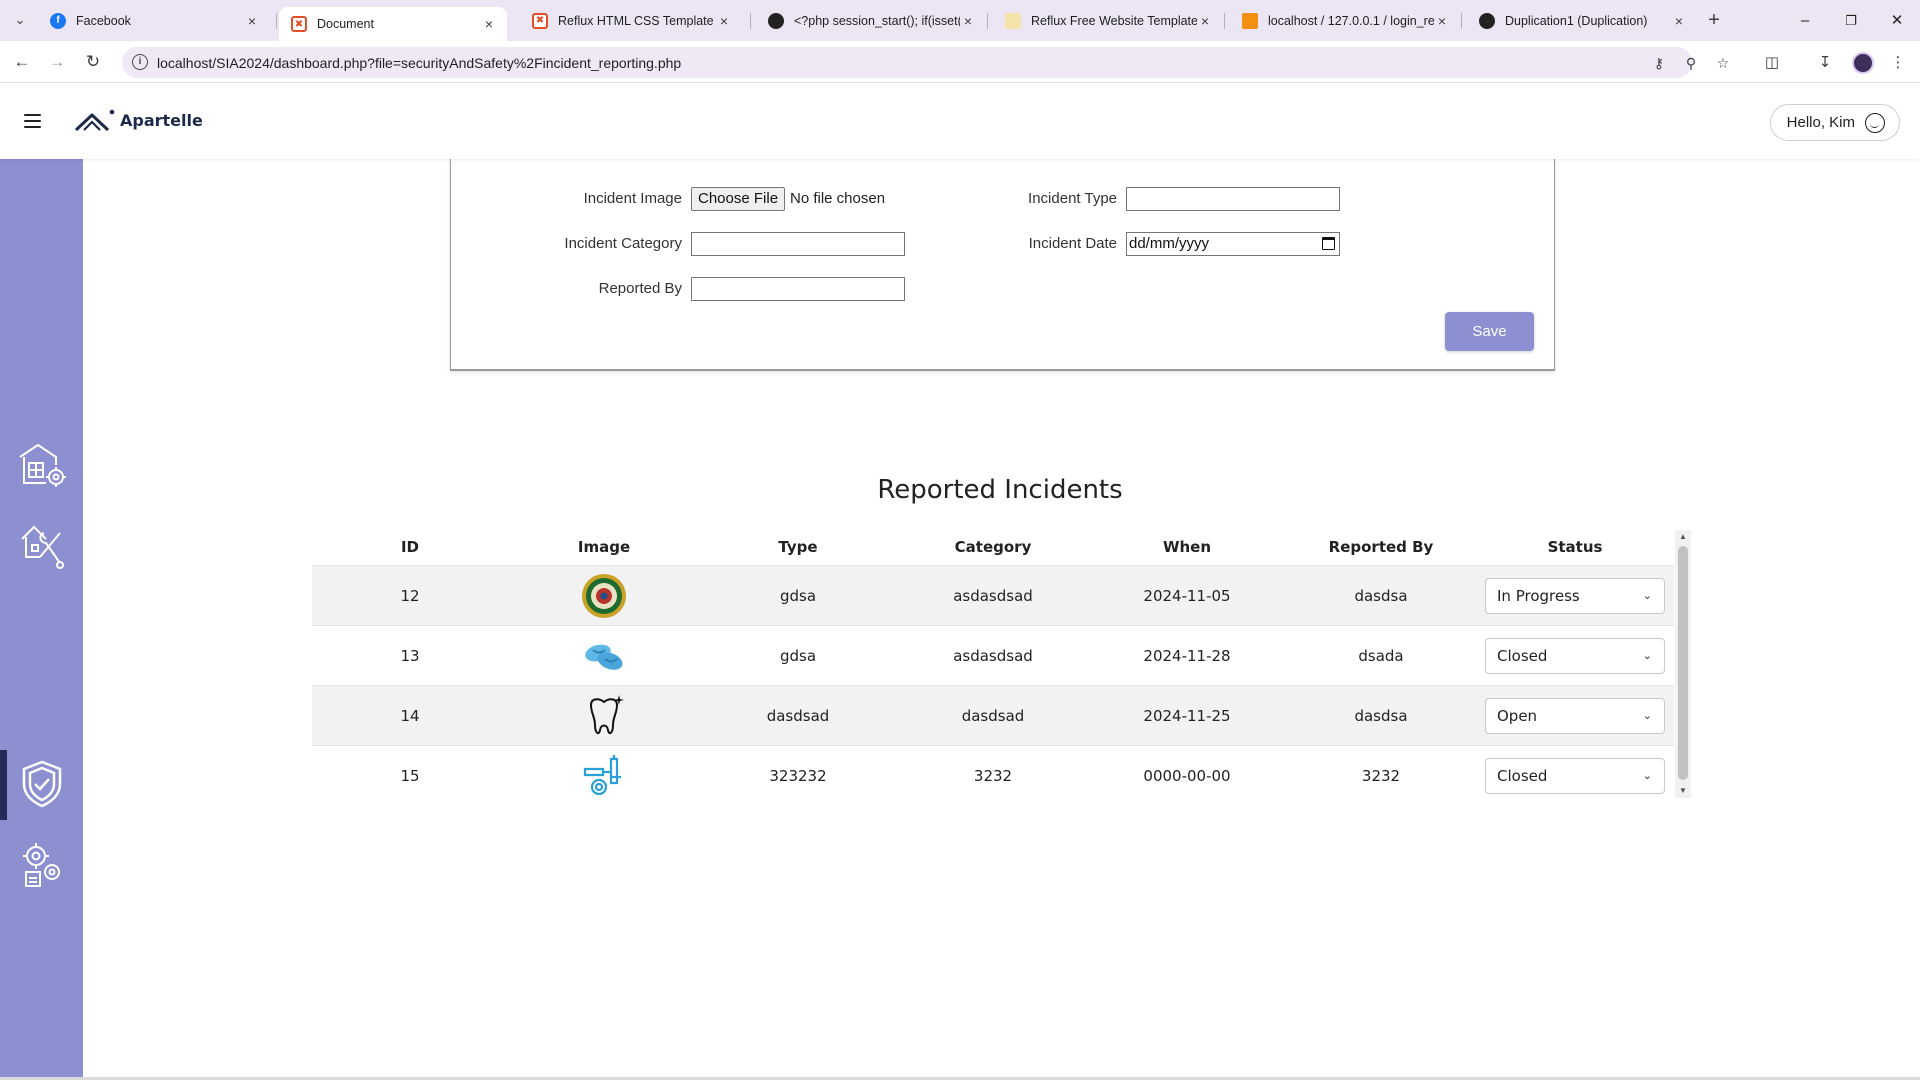 This screenshot has width=1920, height=1080. What do you see at coordinates (604, 547) in the screenshot?
I see `column-header-image: Image` at bounding box center [604, 547].